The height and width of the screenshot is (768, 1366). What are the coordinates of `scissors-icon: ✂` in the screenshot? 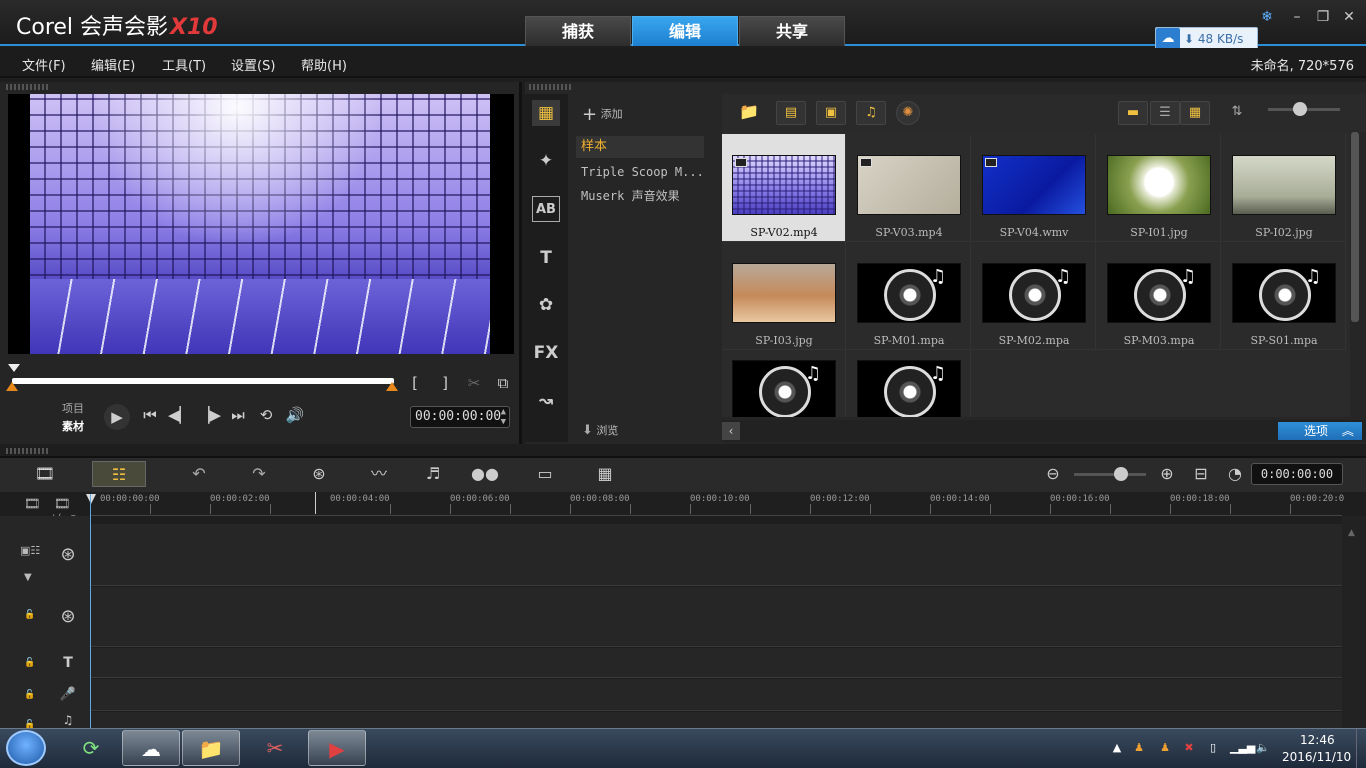 It's located at (474, 383).